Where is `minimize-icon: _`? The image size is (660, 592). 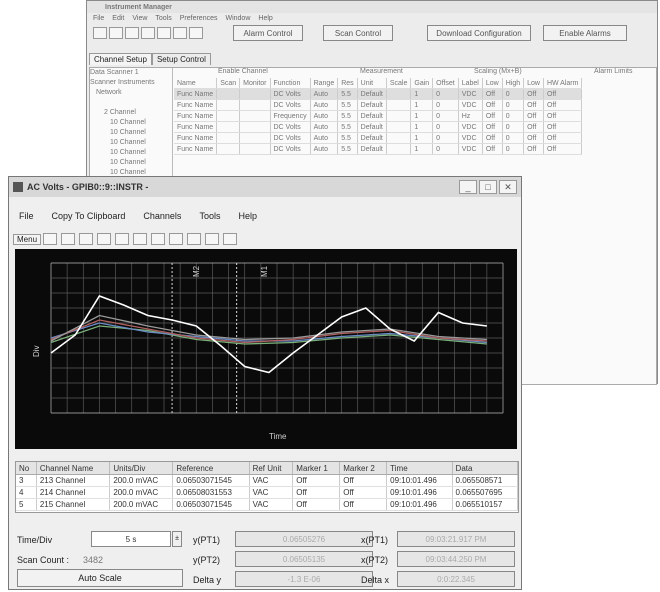 minimize-icon: _ is located at coordinates (468, 187).